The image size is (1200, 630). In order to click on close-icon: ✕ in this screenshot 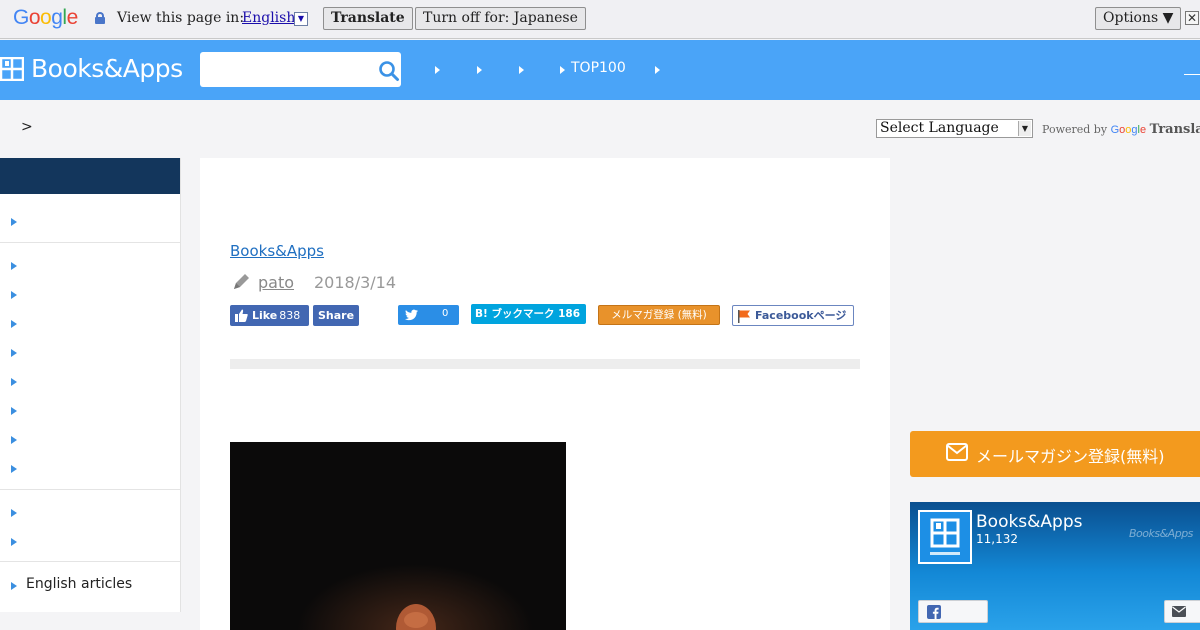, I will do `click(1192, 18)`.